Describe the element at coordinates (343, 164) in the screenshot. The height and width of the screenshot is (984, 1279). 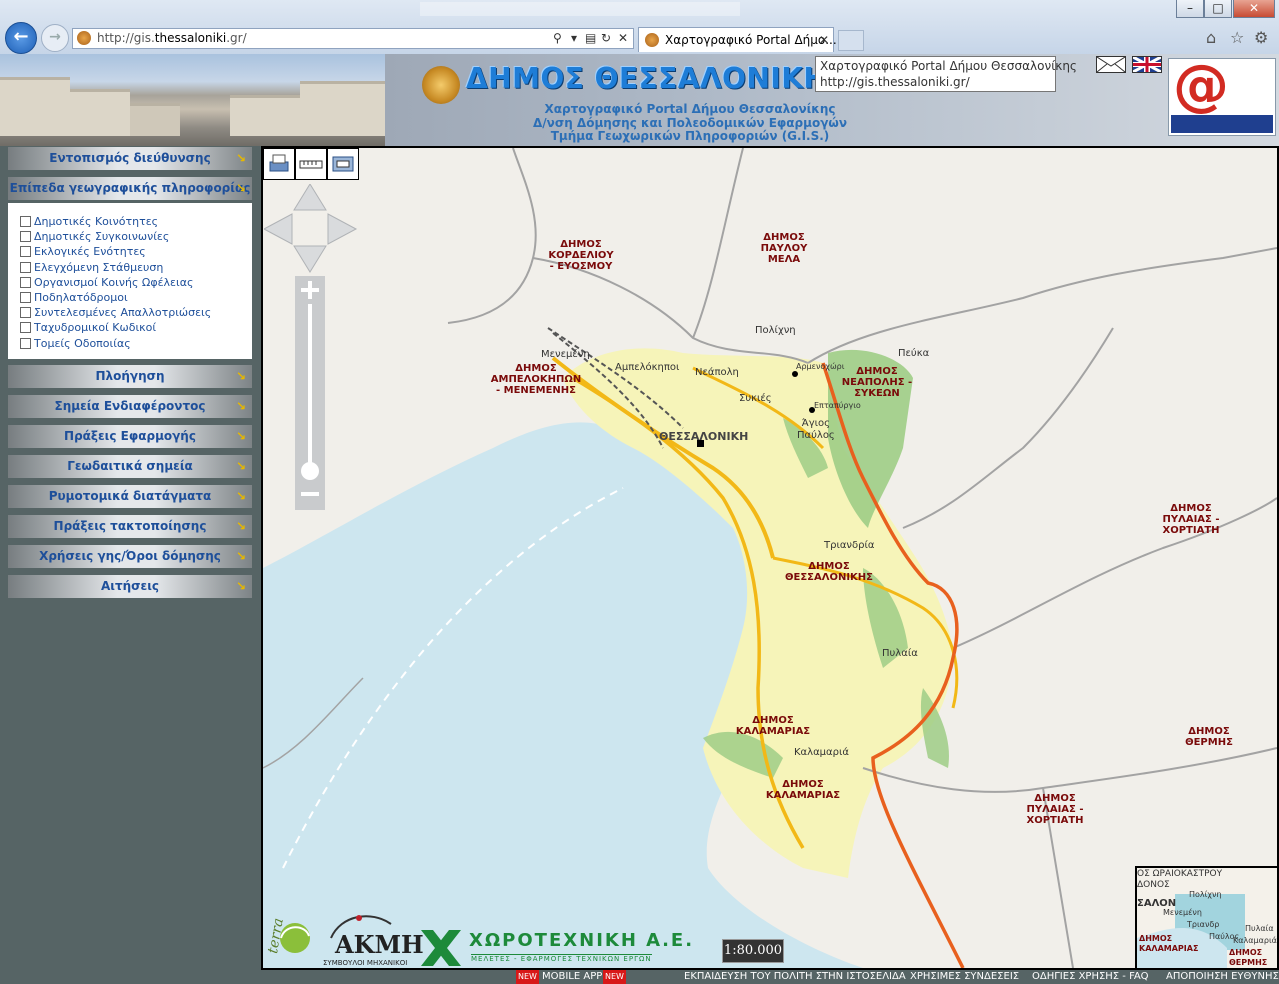
I see `measure-area-button` at that location.